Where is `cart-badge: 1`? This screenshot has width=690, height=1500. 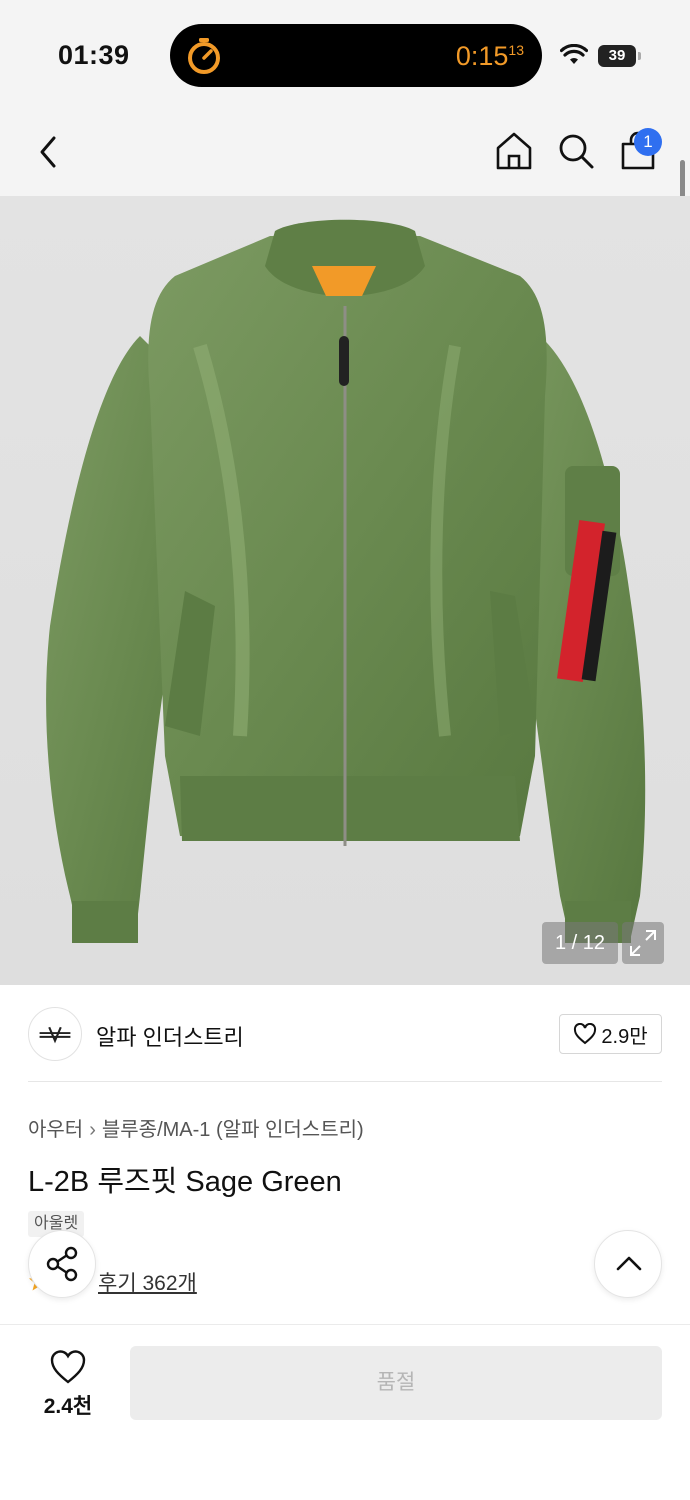
cart-badge: 1 is located at coordinates (648, 142).